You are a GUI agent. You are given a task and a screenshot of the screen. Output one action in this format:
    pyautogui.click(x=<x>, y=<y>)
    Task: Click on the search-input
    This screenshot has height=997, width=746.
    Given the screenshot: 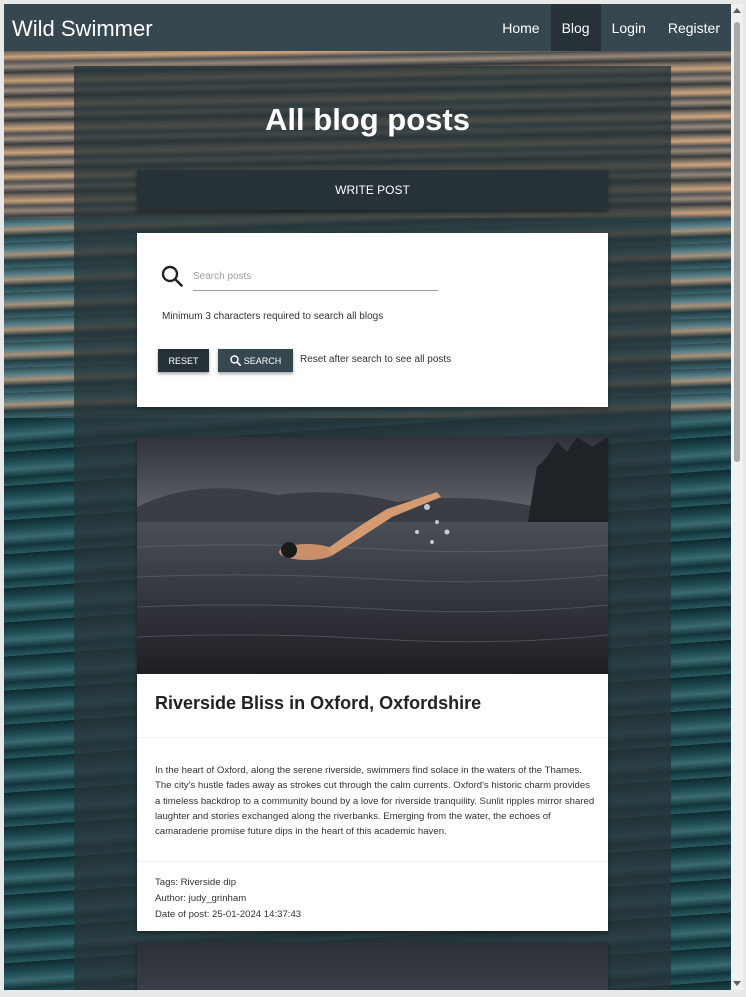 What is the action you would take?
    pyautogui.click(x=315, y=277)
    